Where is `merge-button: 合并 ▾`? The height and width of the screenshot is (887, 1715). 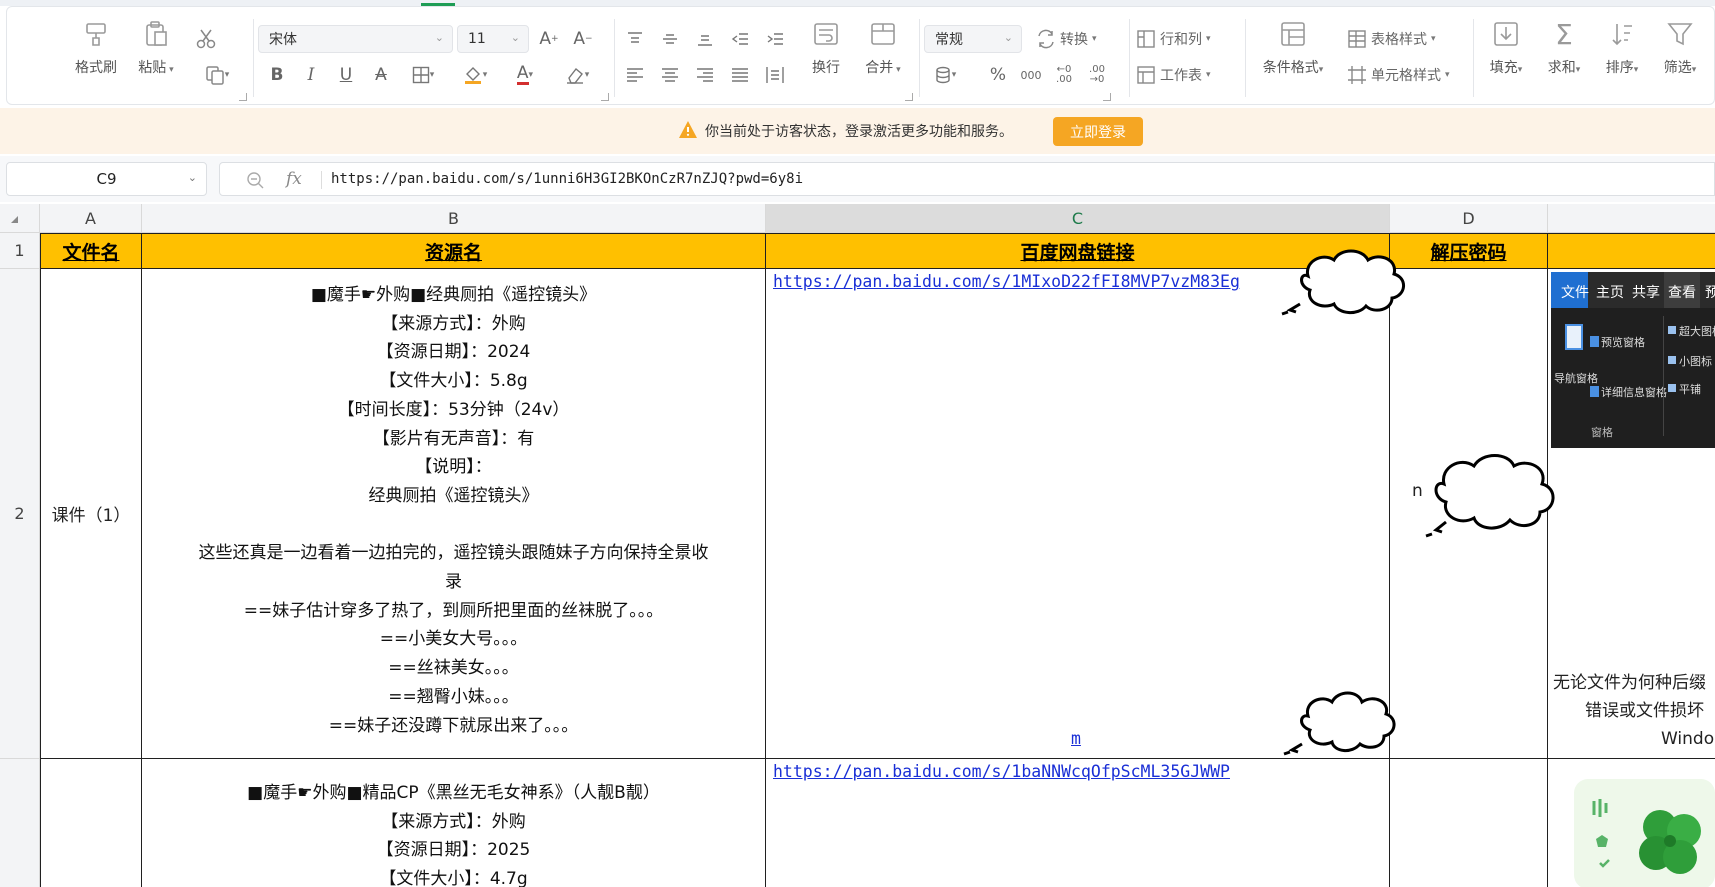 merge-button: 合并 ▾ is located at coordinates (883, 47).